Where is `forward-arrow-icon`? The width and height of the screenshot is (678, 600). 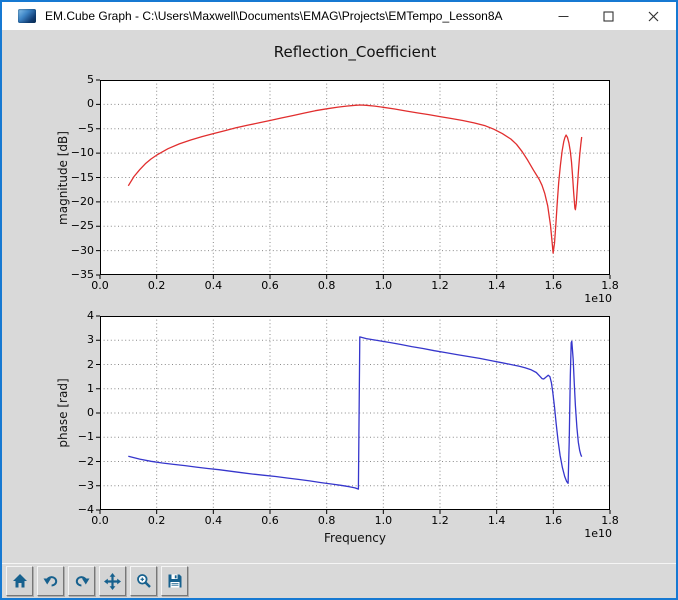 forward-arrow-icon is located at coordinates (82, 581).